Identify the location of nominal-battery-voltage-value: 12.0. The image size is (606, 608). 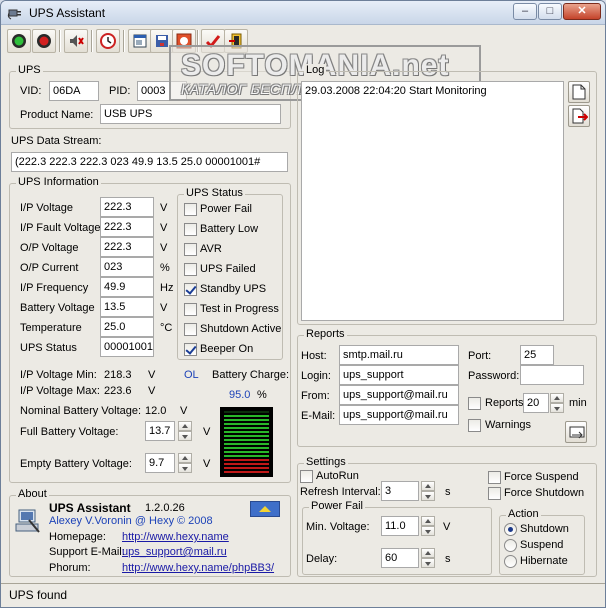
(156, 411).